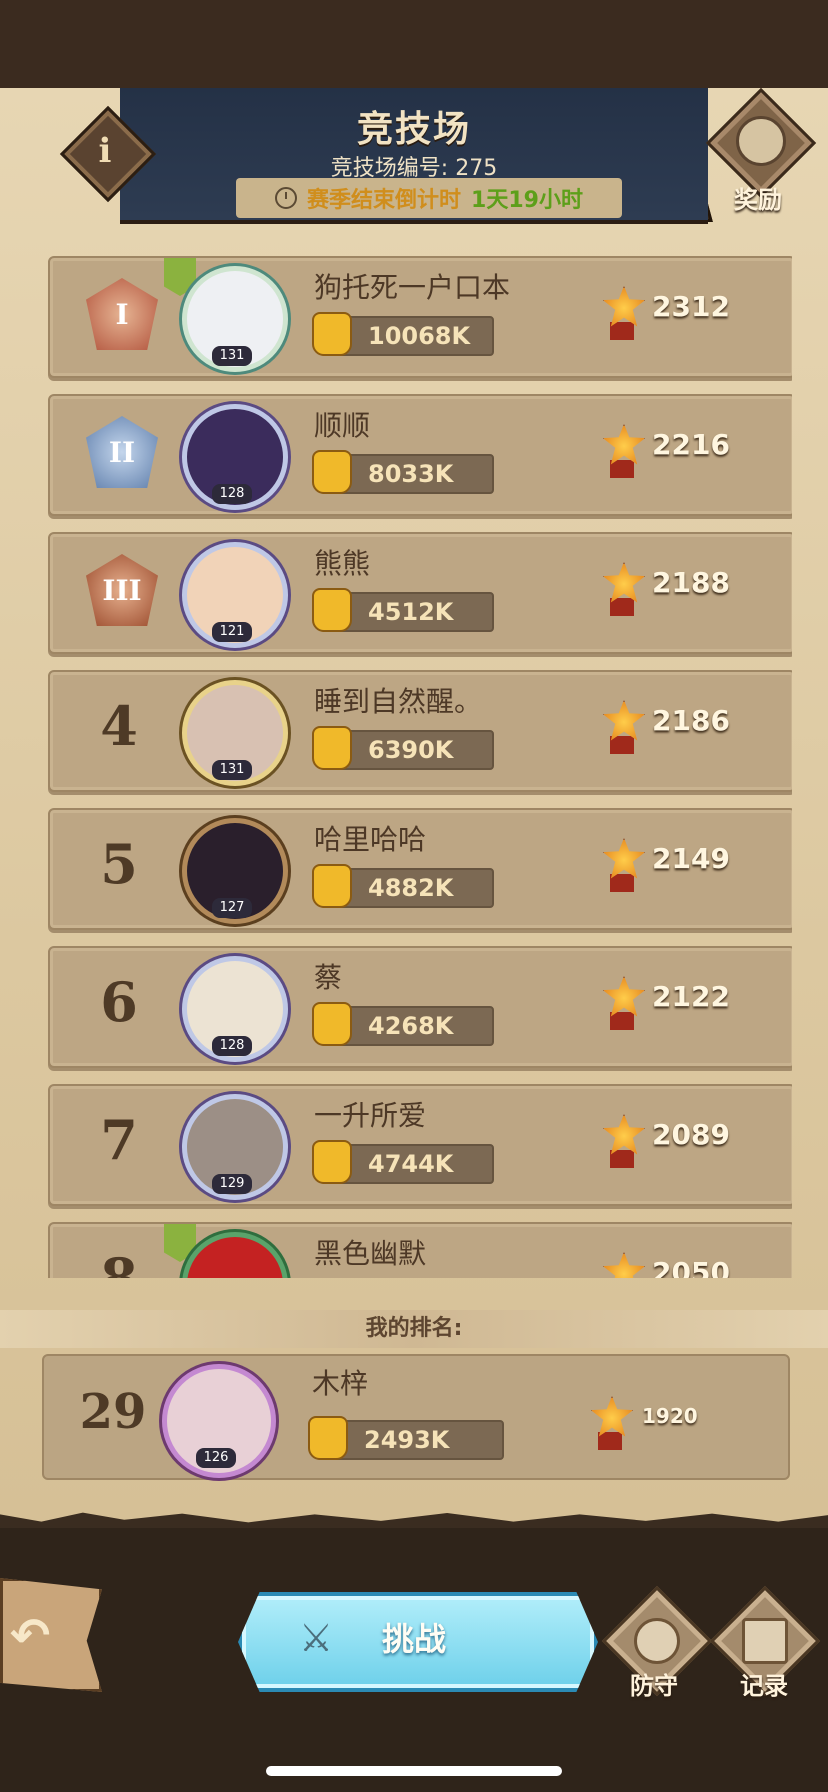 Image resolution: width=828 pixels, height=1792 pixels. What do you see at coordinates (414, 1329) in the screenshot?
I see `my-rank-label: 我的排名:` at bounding box center [414, 1329].